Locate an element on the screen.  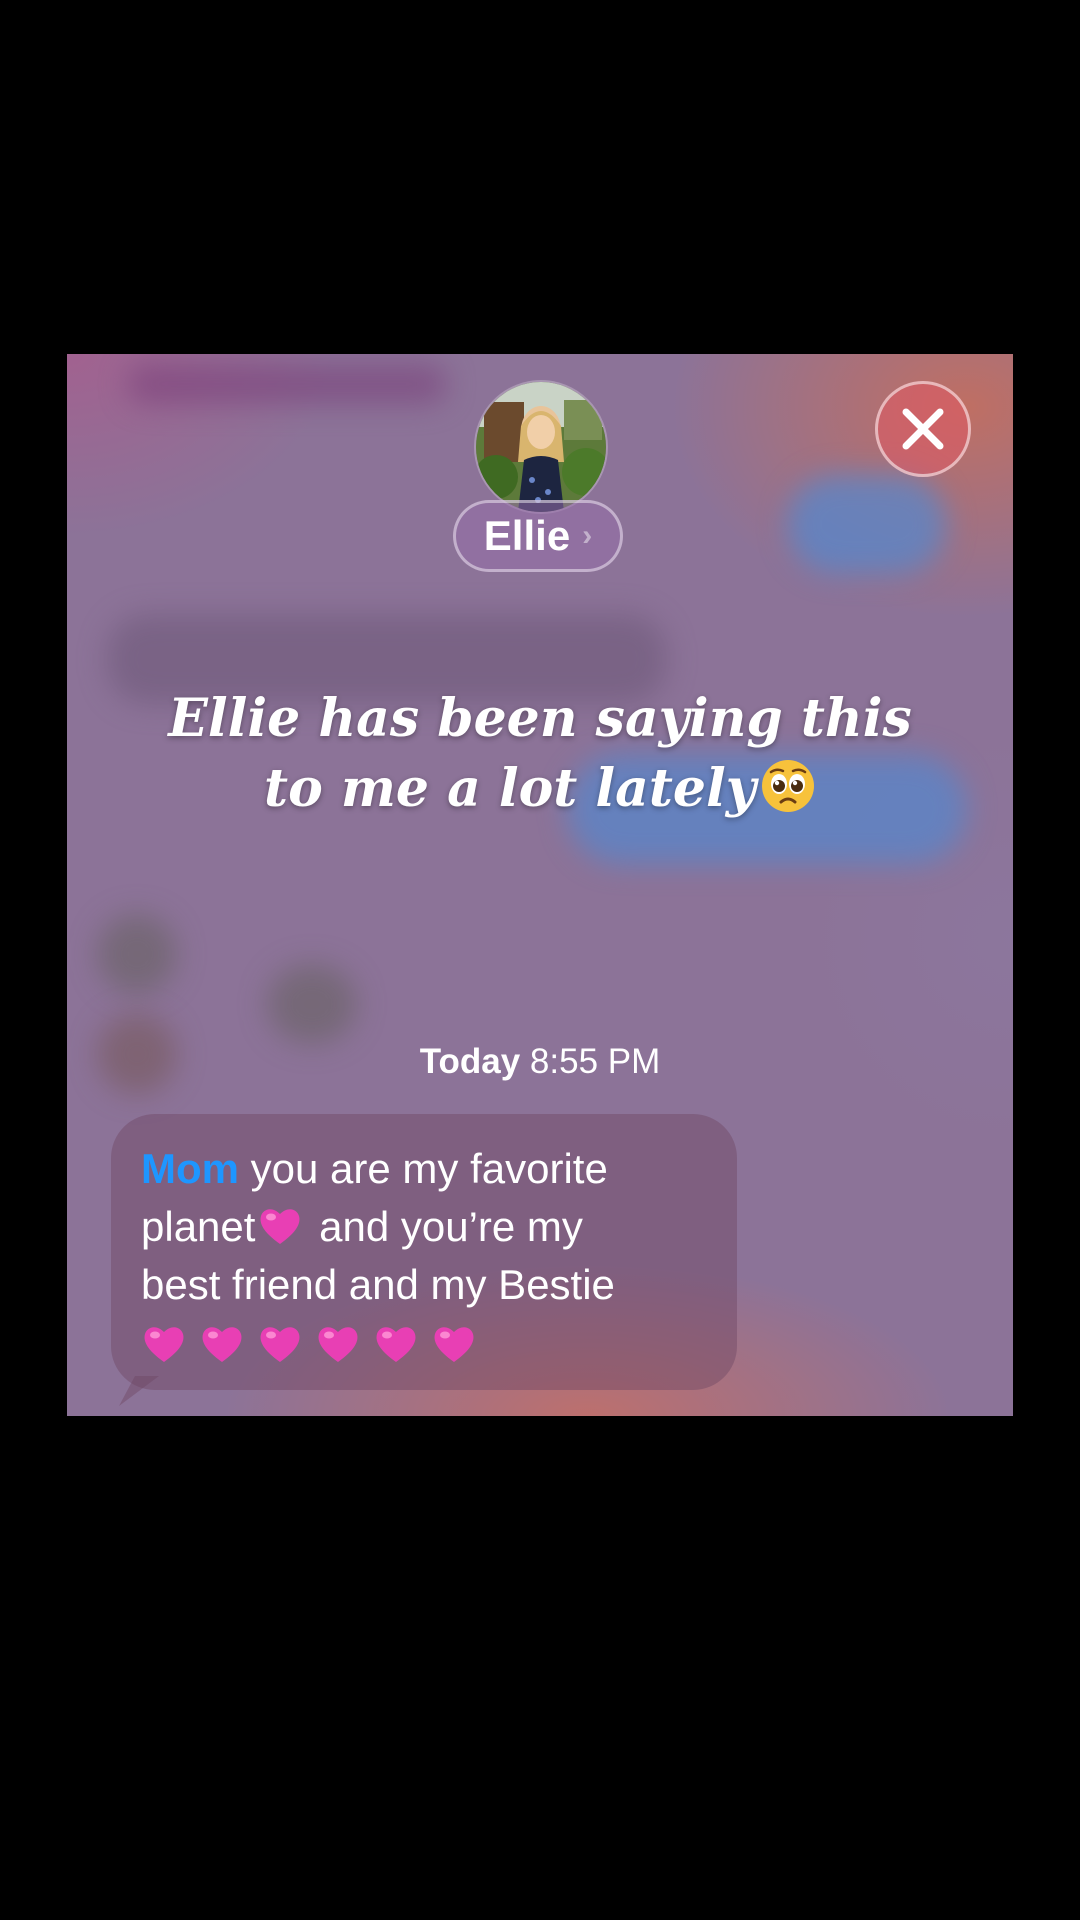
contact-photo-icon is located at coordinates (541, 447).